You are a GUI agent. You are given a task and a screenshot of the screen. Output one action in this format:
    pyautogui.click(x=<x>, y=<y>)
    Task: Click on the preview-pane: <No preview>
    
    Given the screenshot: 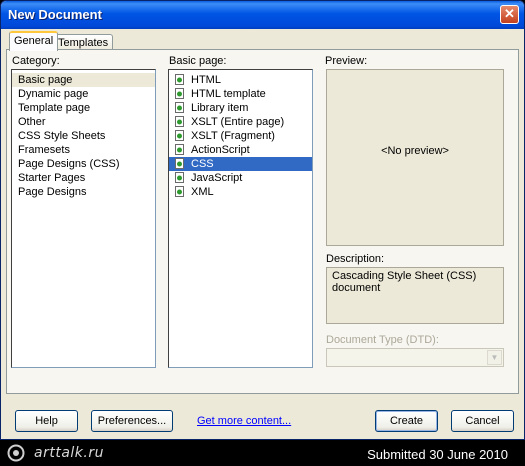 What is the action you would take?
    pyautogui.click(x=415, y=157)
    